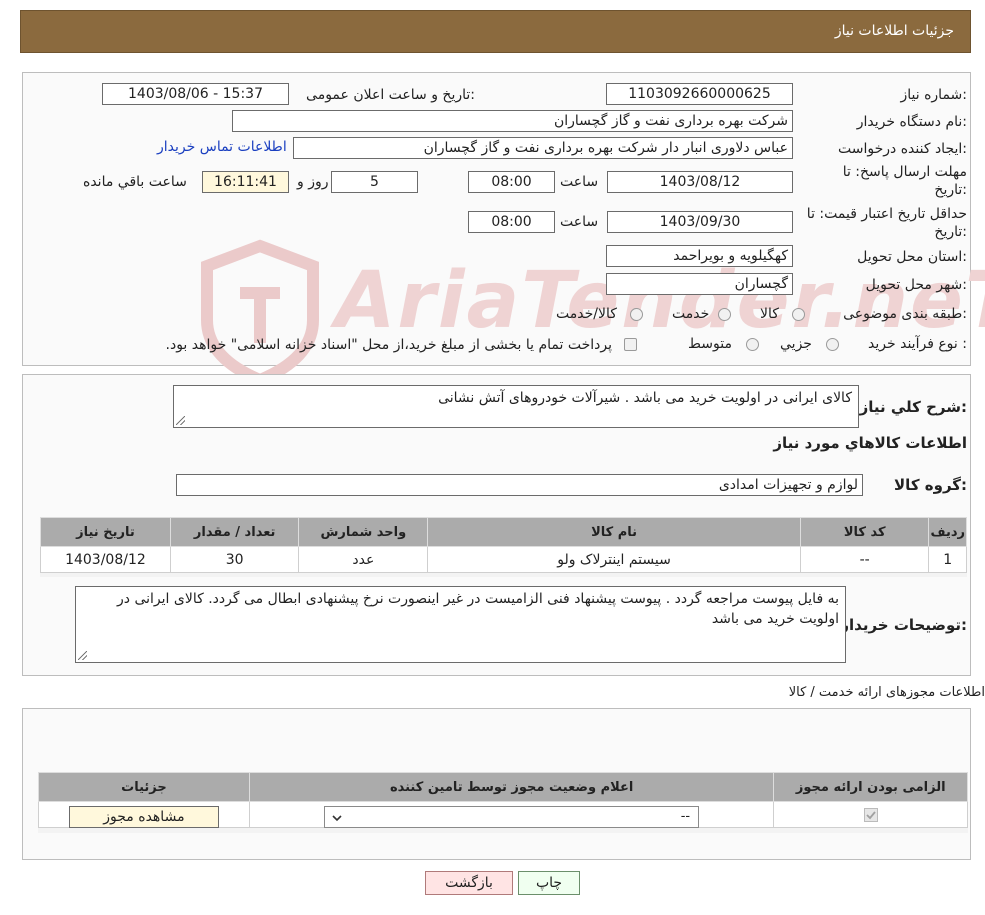 This screenshot has height=915, width=985. Describe the element at coordinates (495, 31) in the screenshot. I see `page-header: جزئیات اطلاعات نیاز` at that location.